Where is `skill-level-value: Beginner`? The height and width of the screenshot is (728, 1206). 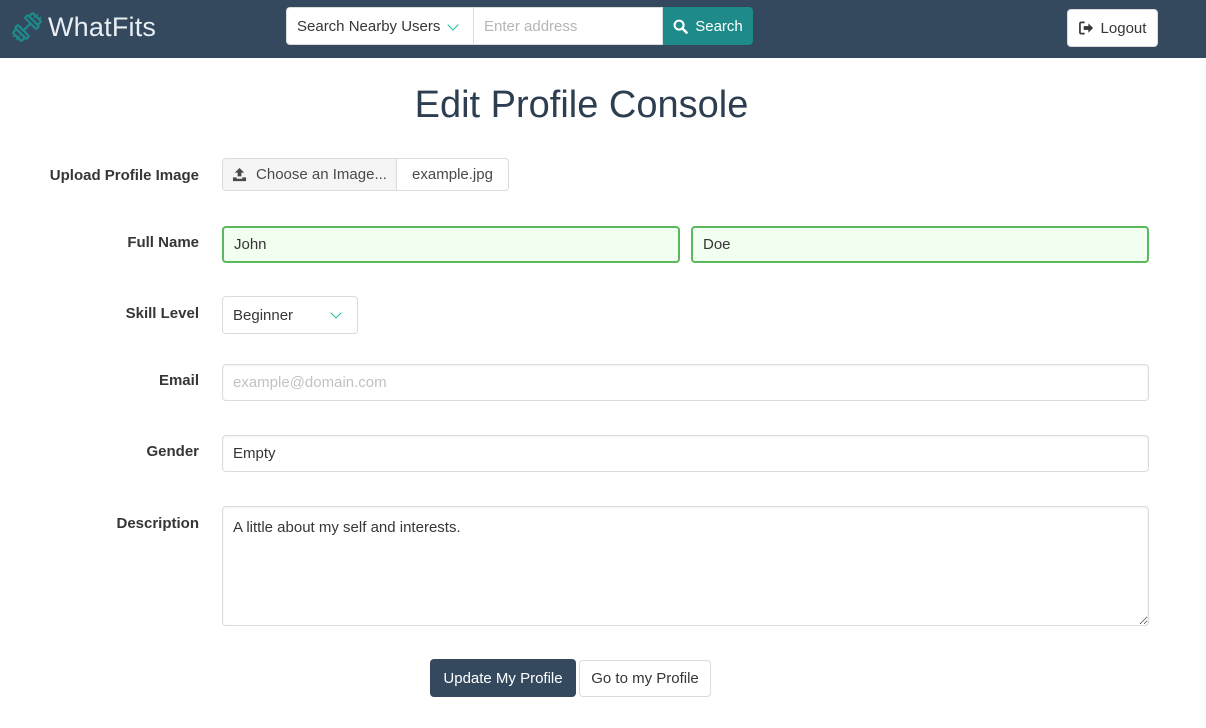
skill-level-value: Beginner is located at coordinates (263, 315).